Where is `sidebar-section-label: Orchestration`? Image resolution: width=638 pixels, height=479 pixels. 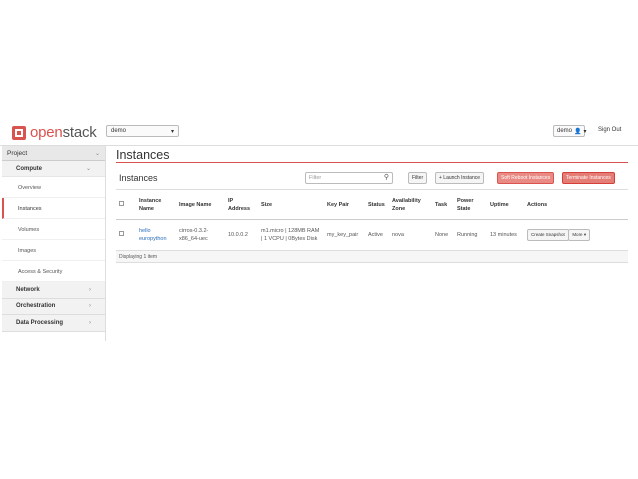 sidebar-section-label: Orchestration is located at coordinates (36, 306).